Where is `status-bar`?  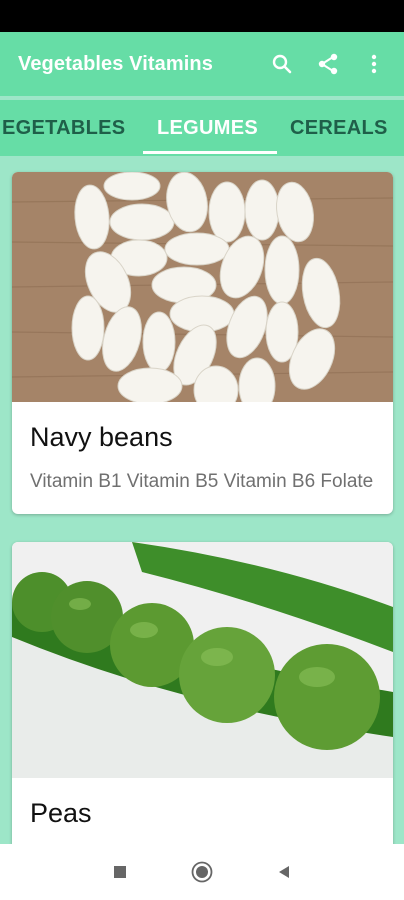 status-bar is located at coordinates (202, 16).